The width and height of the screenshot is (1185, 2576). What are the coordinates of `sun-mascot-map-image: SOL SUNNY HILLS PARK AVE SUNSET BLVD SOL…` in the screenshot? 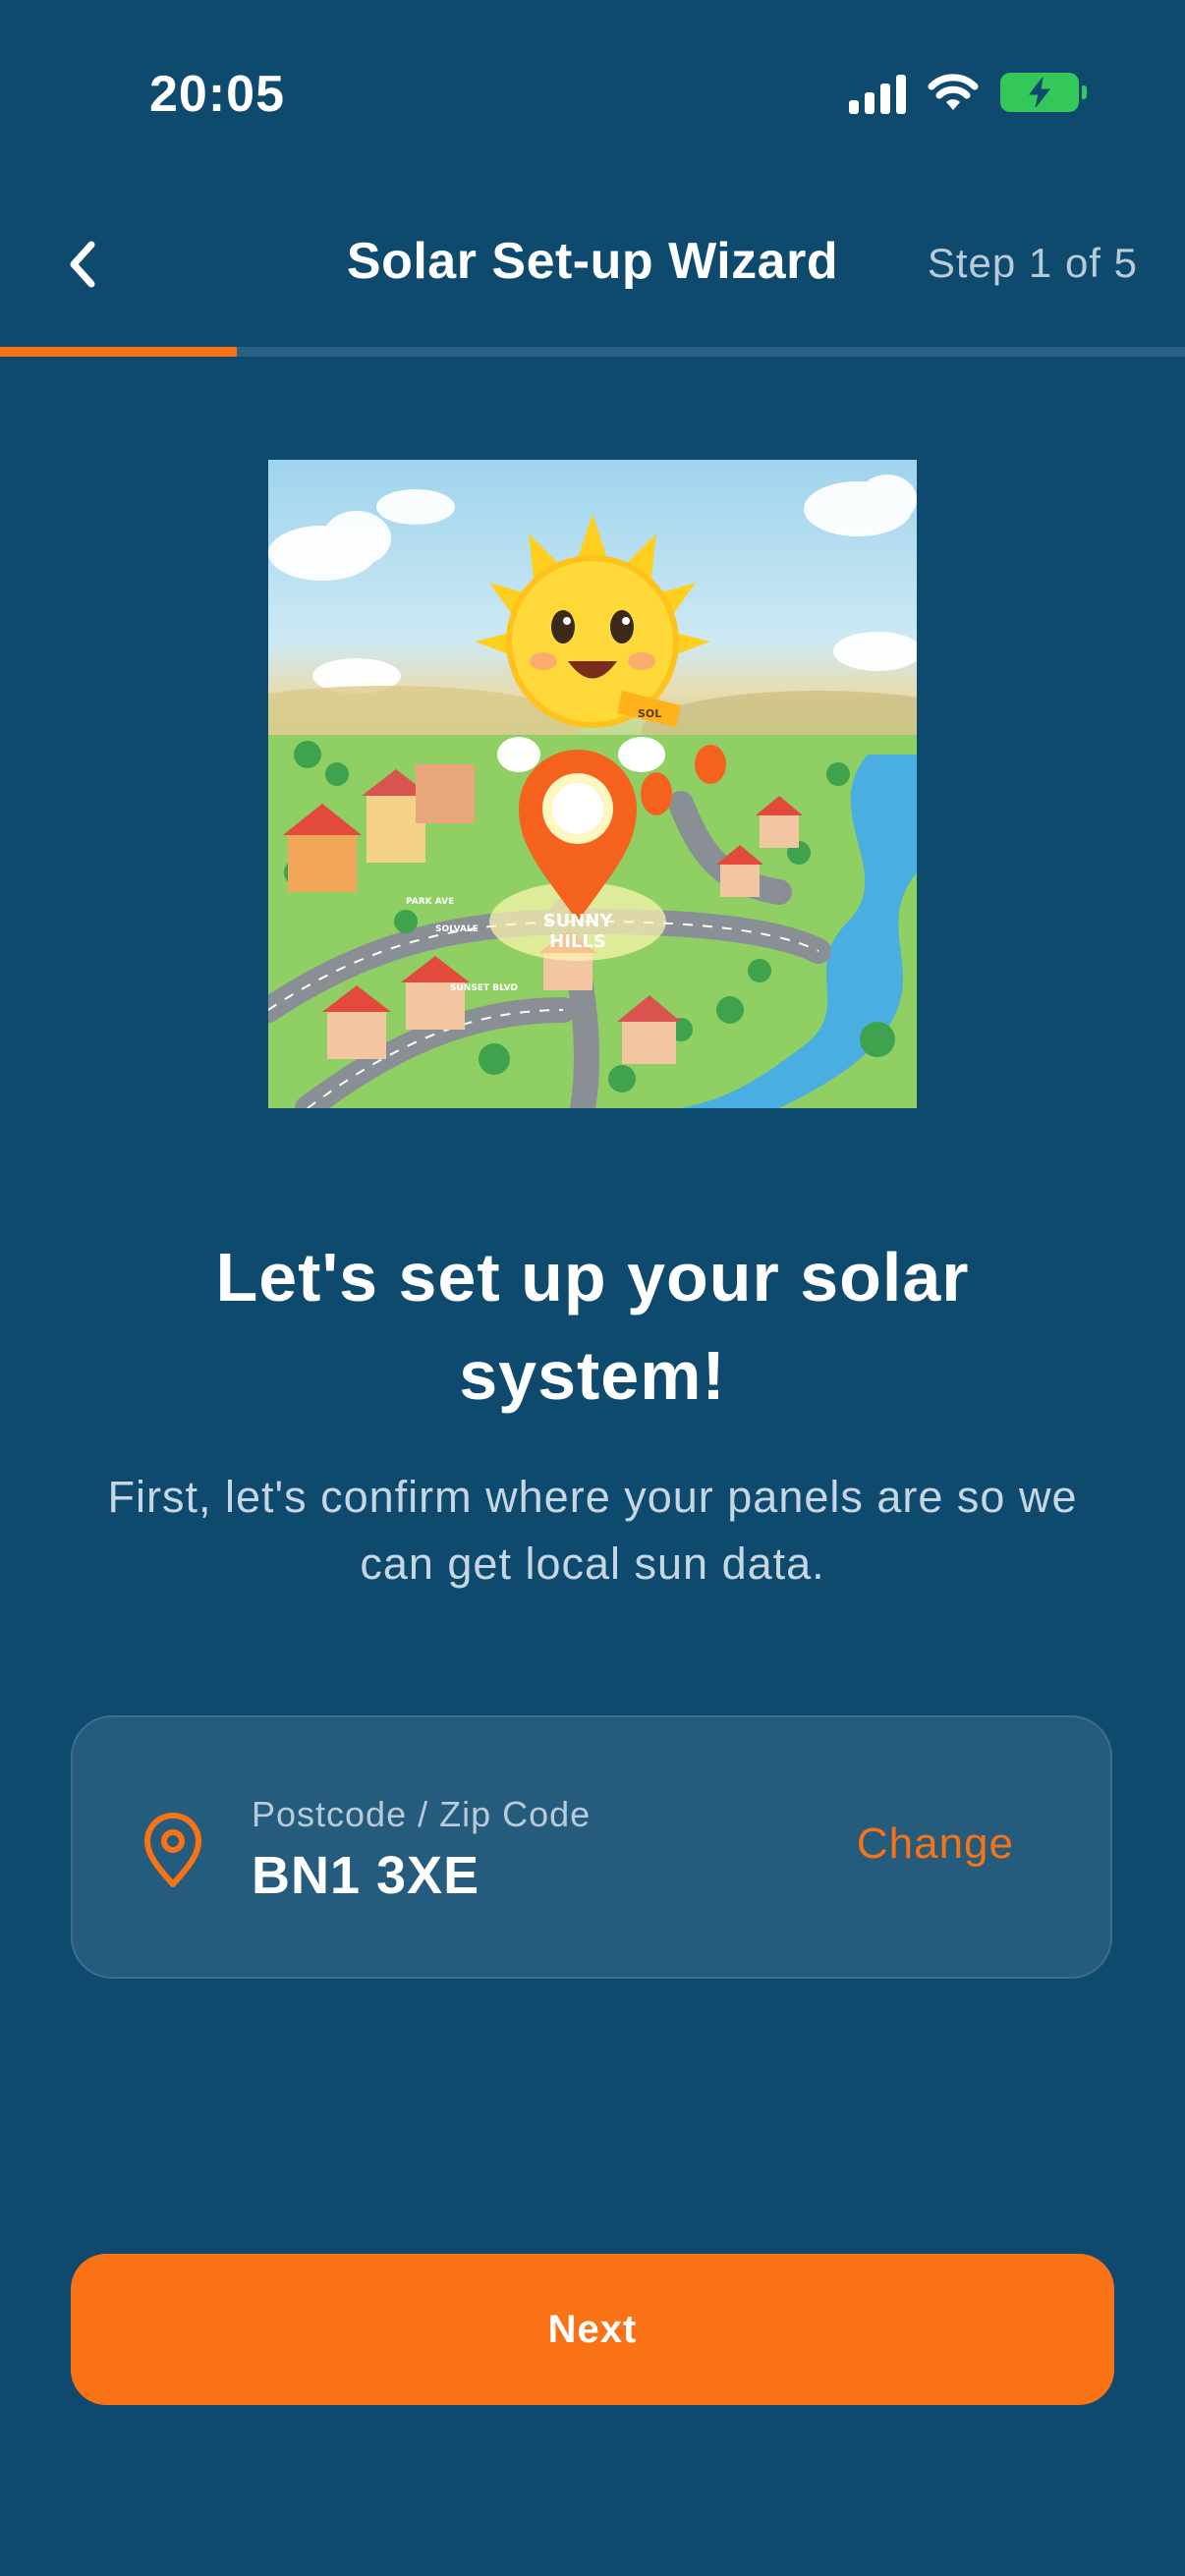 It's located at (592, 791).